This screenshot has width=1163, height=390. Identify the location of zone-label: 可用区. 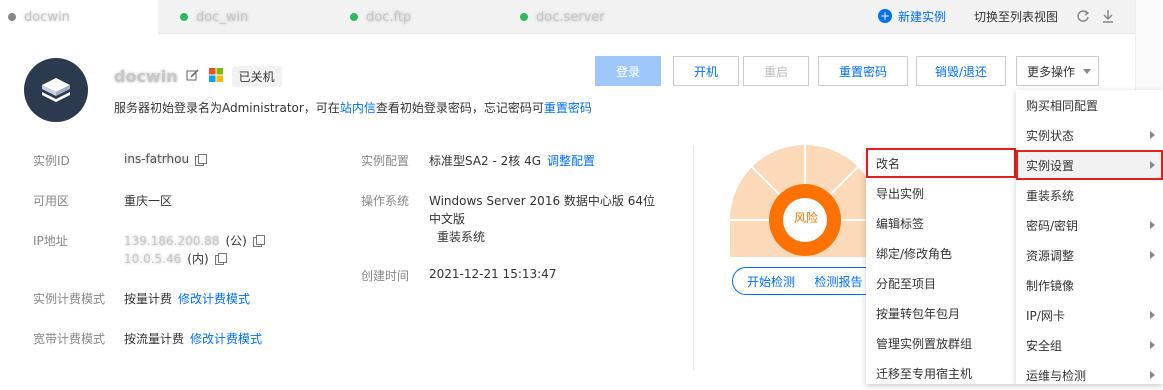
(51, 201).